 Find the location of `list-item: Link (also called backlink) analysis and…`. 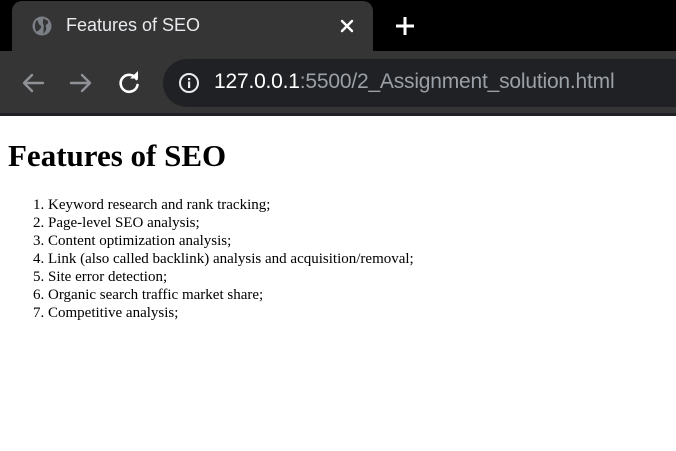

list-item: Link (also called backlink) analysis and… is located at coordinates (231, 259).